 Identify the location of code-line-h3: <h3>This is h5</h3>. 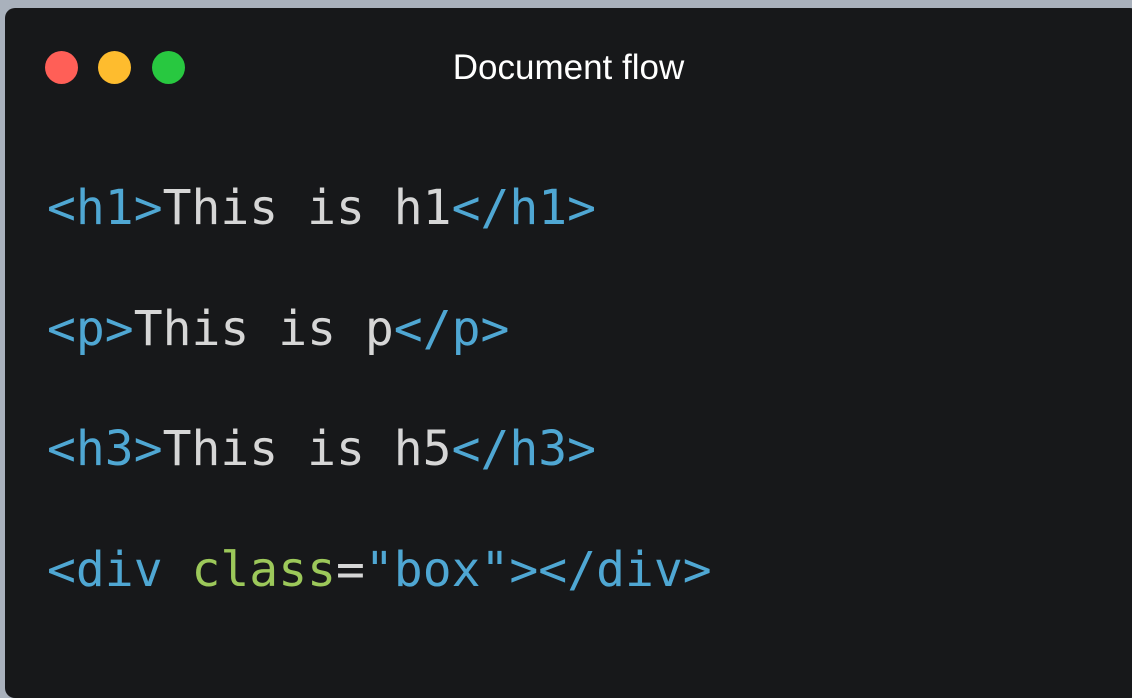
(321, 449).